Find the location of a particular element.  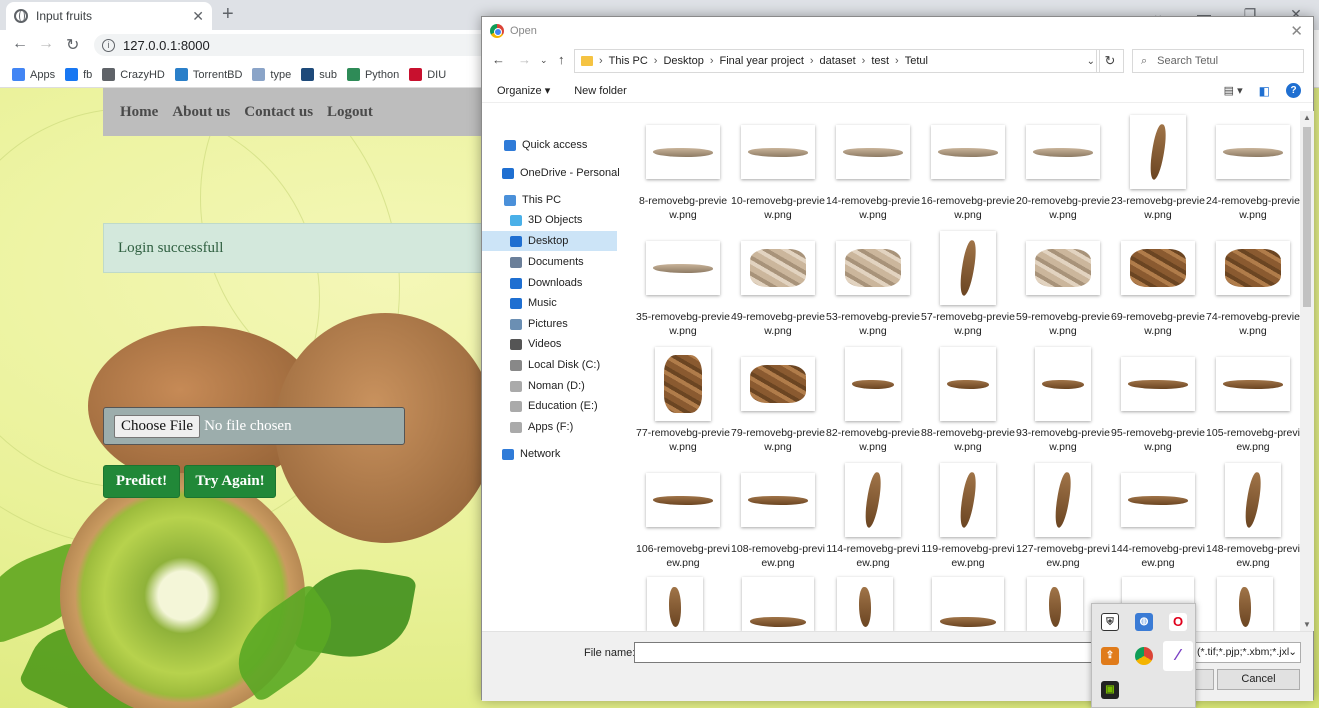

try-again-button: Try Again! is located at coordinates (230, 481).